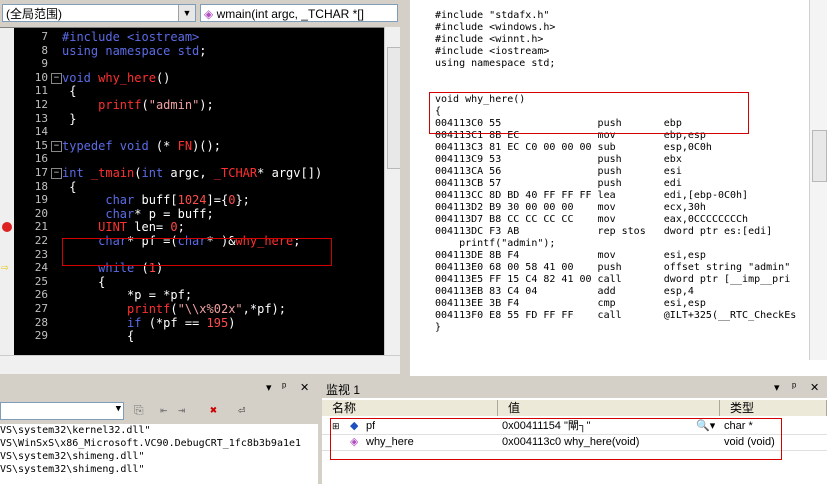 Image resolution: width=827 pixels, height=484 pixels. I want to click on line-number: 28, so click(41, 322).